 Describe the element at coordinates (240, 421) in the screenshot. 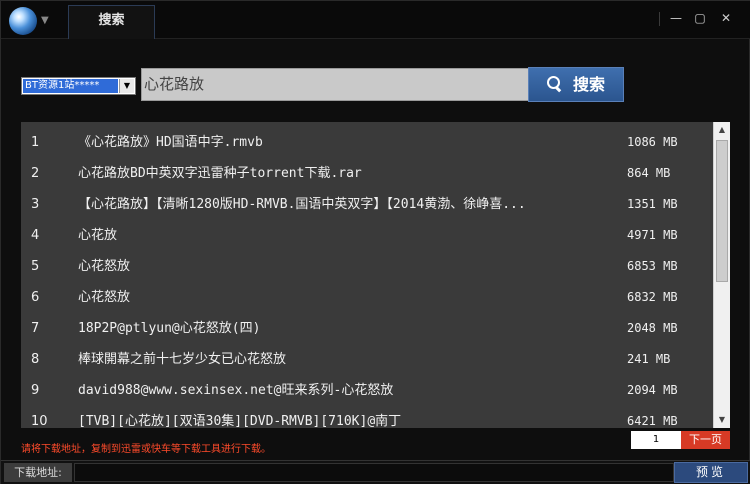

I see `result-name: [TVB][心花放][双语30集][DVD-RMVB][710K]@南丁` at that location.